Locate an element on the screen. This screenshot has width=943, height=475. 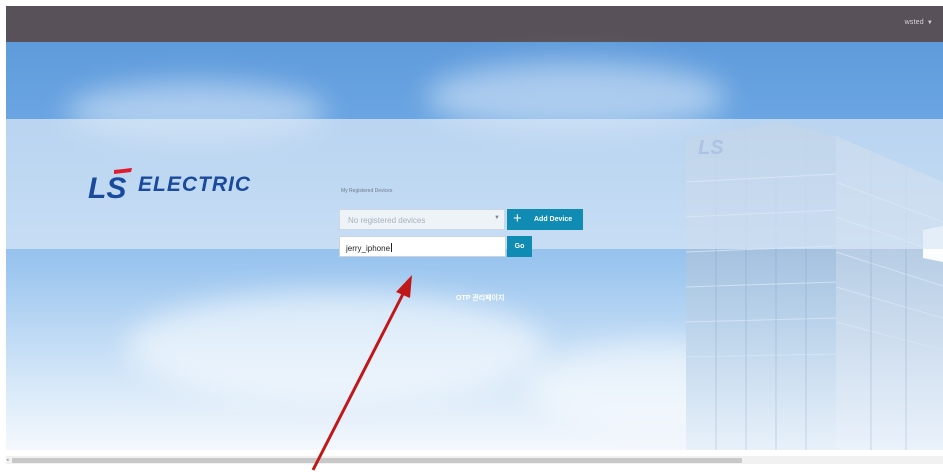
ls-electric-logo: LS ELECTRIC is located at coordinates (178, 186).